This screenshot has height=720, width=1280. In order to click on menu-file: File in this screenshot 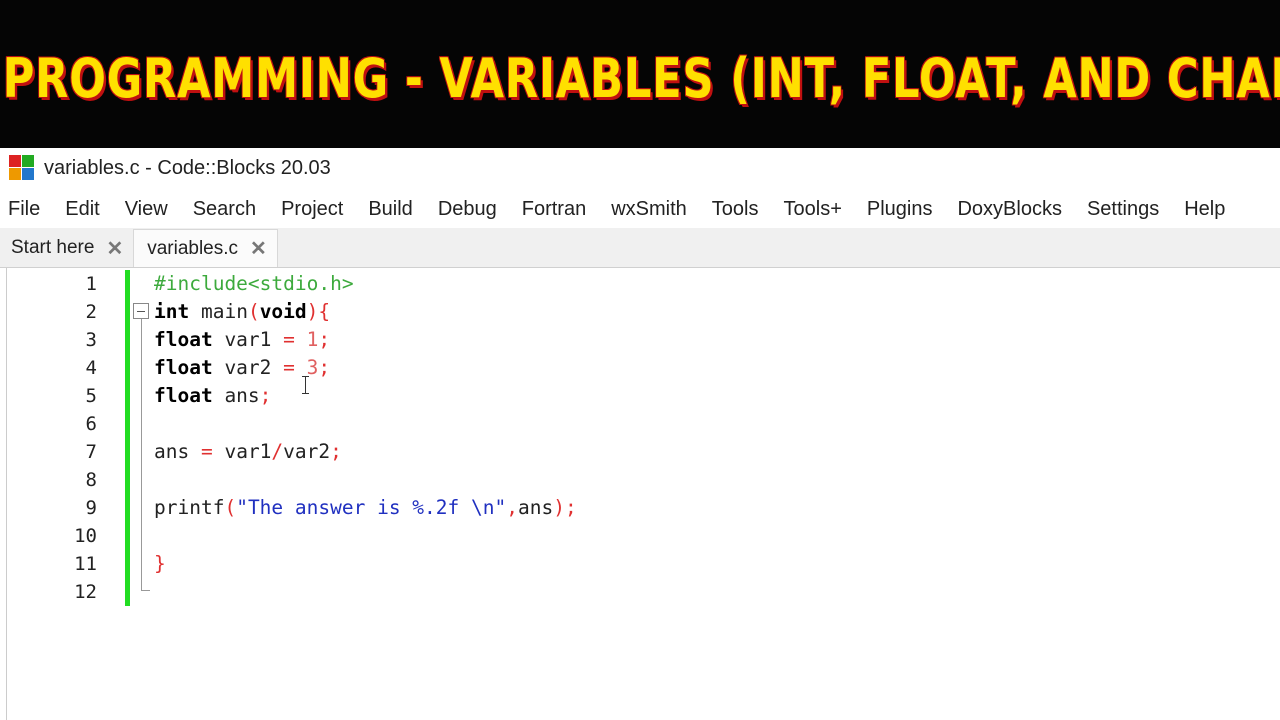, I will do `click(24, 209)`.